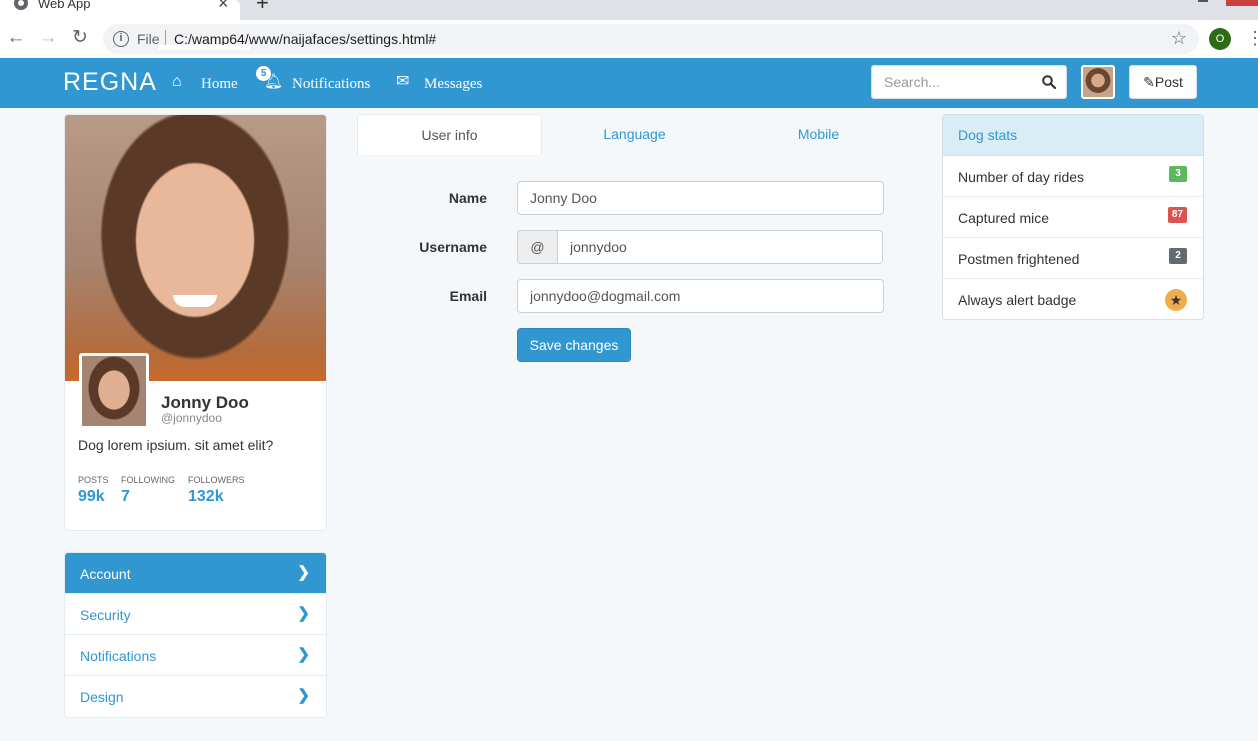 The image size is (1258, 741). What do you see at coordinates (195, 301) in the screenshot?
I see `cover-smile-shape` at bounding box center [195, 301].